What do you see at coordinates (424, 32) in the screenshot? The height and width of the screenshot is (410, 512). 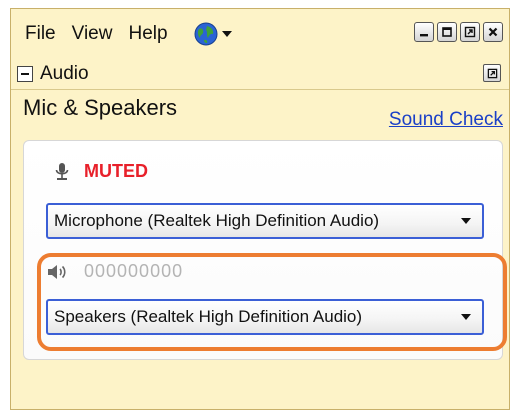 I see `minimize-button` at bounding box center [424, 32].